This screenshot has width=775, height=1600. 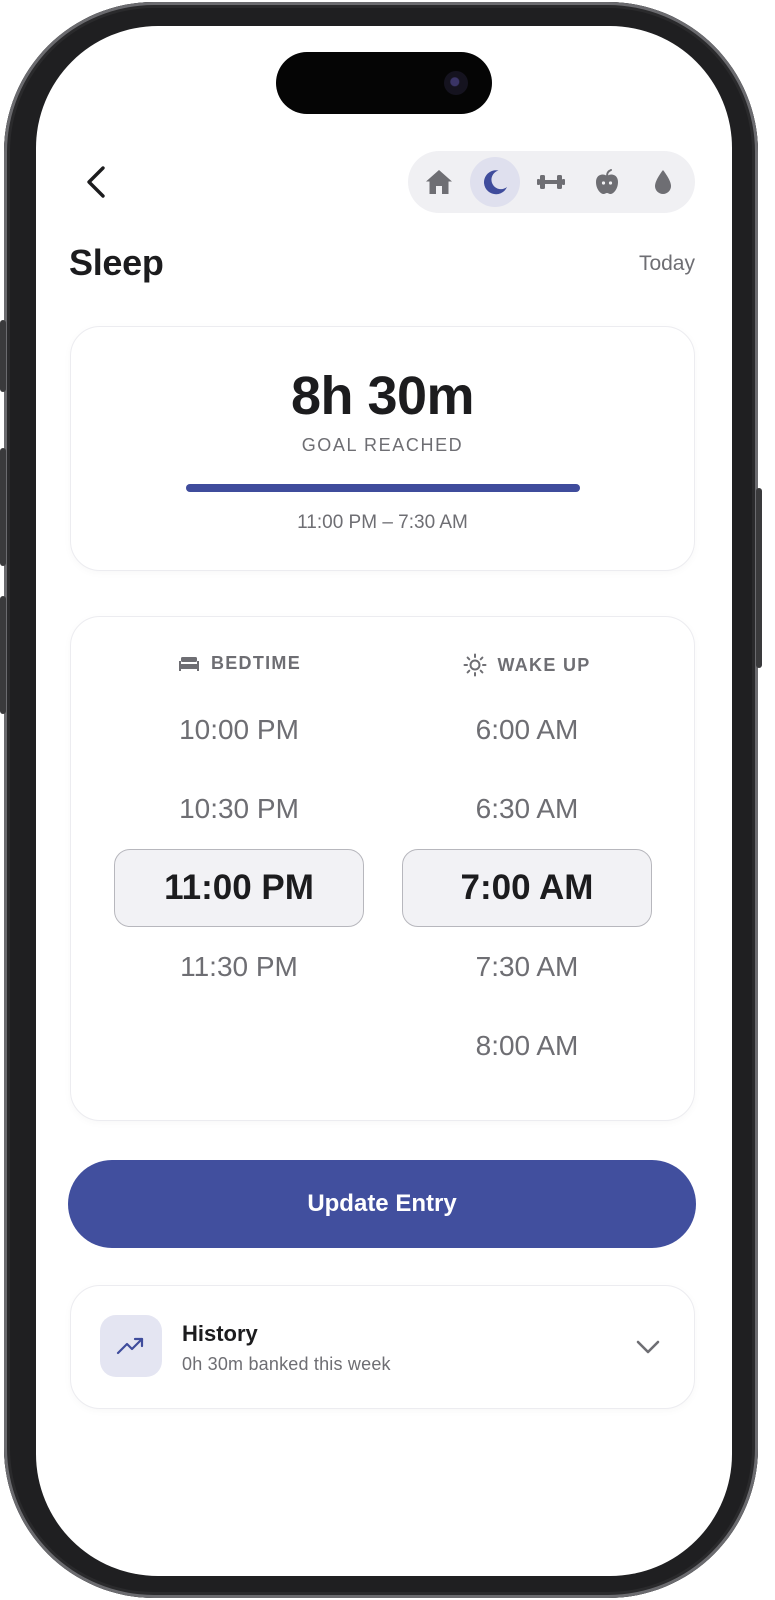 I want to click on sun-icon, so click(x=475, y=665).